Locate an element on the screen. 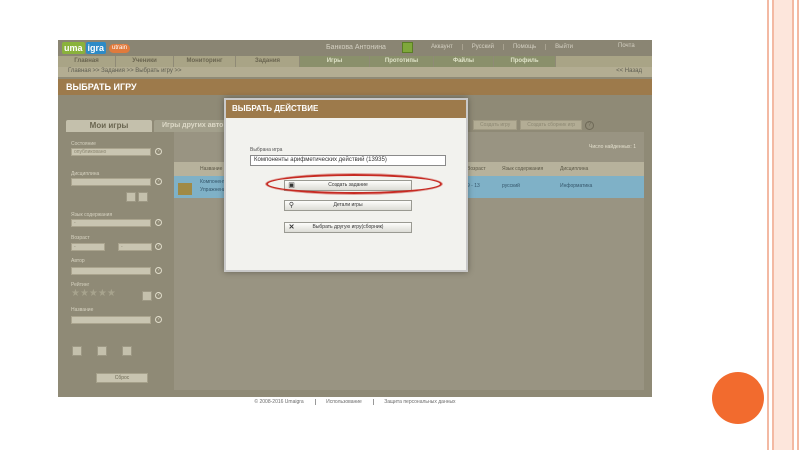 The height and width of the screenshot is (450, 800). age-from-select: - is located at coordinates (88, 247).